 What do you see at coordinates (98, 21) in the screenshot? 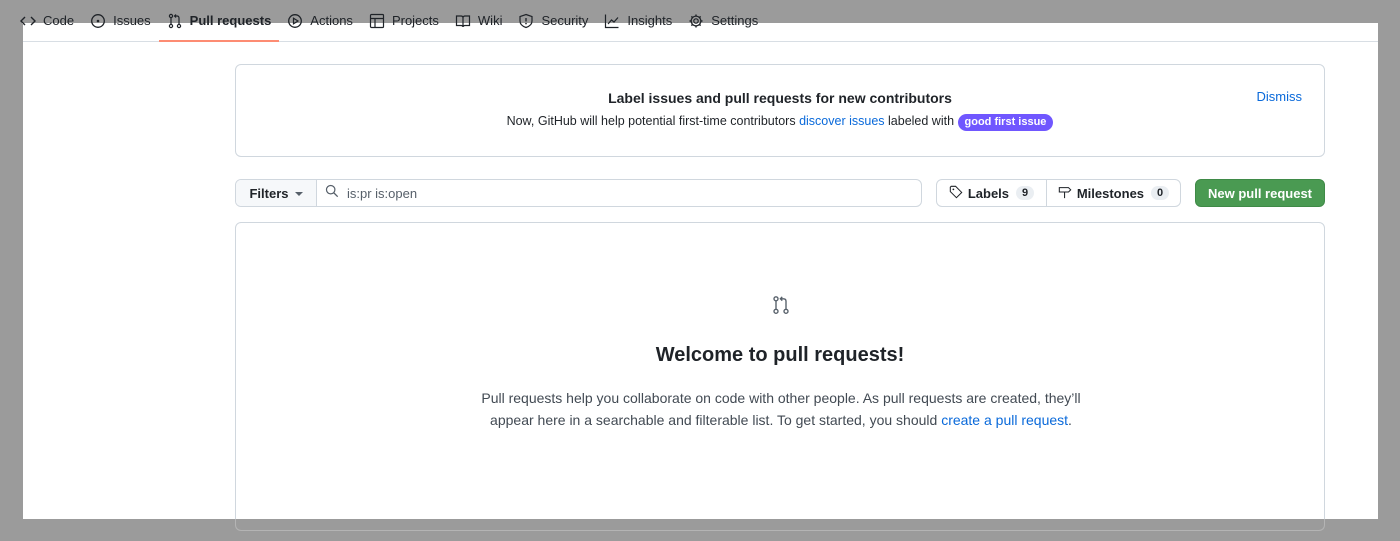
I see `issue-icon` at bounding box center [98, 21].